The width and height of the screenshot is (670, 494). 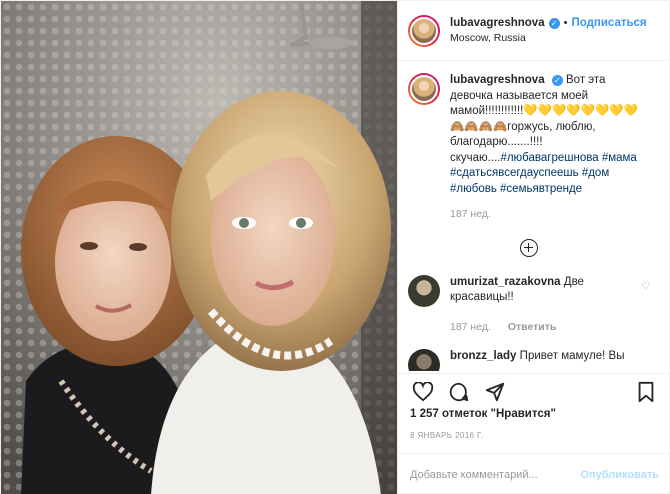 I want to click on comment-text: Привет мамуле! Вы, so click(x=572, y=356).